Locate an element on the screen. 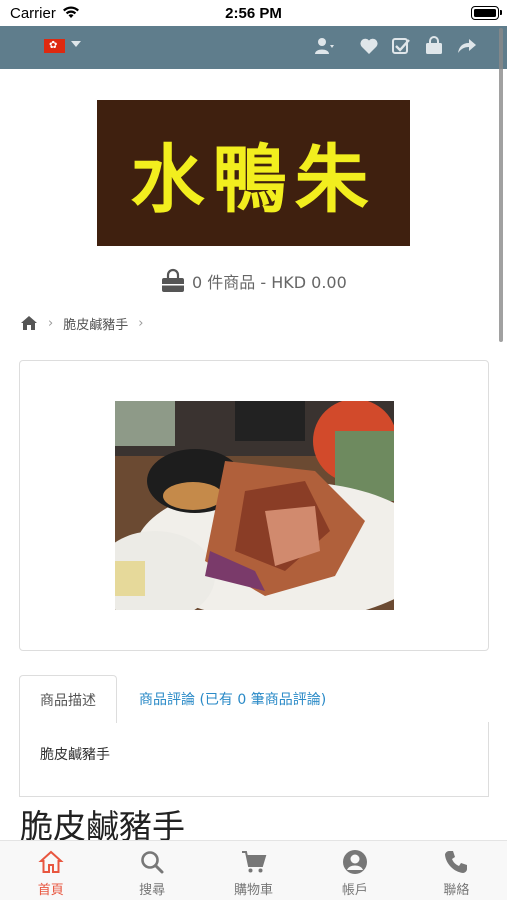 The width and height of the screenshot is (507, 900). tab-panel-description: 脆皮鹹豬手 is located at coordinates (254, 759).